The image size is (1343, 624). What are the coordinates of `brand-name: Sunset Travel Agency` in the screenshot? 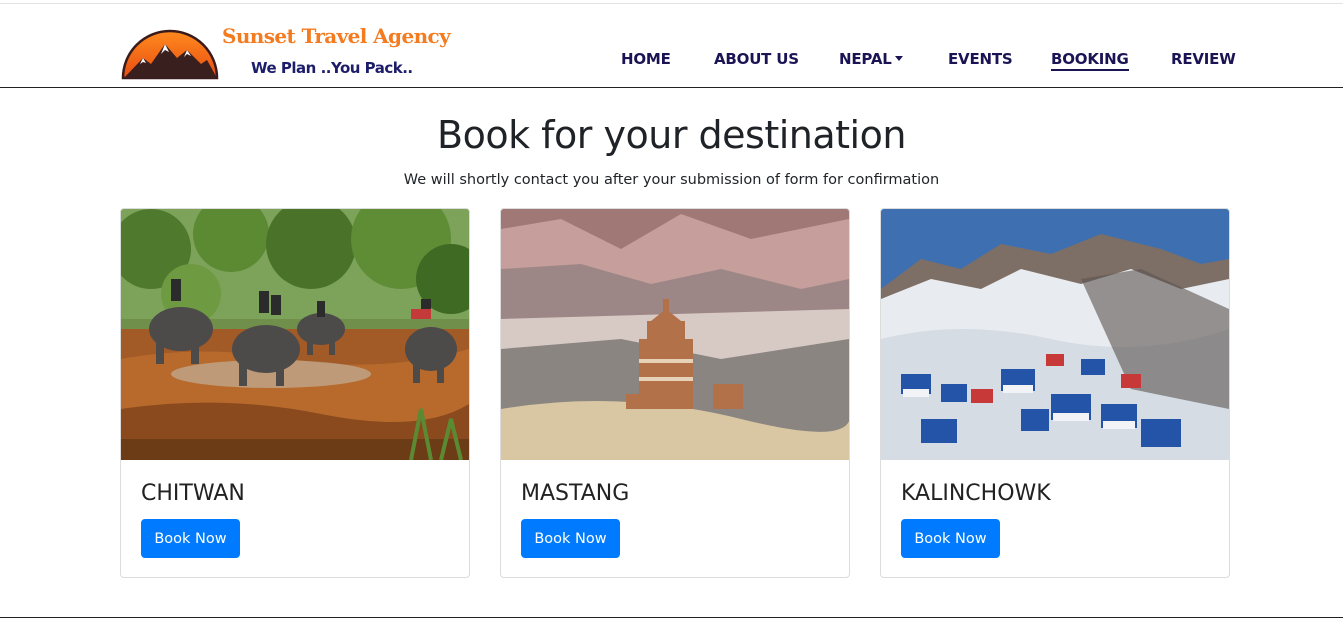 It's located at (336, 36).